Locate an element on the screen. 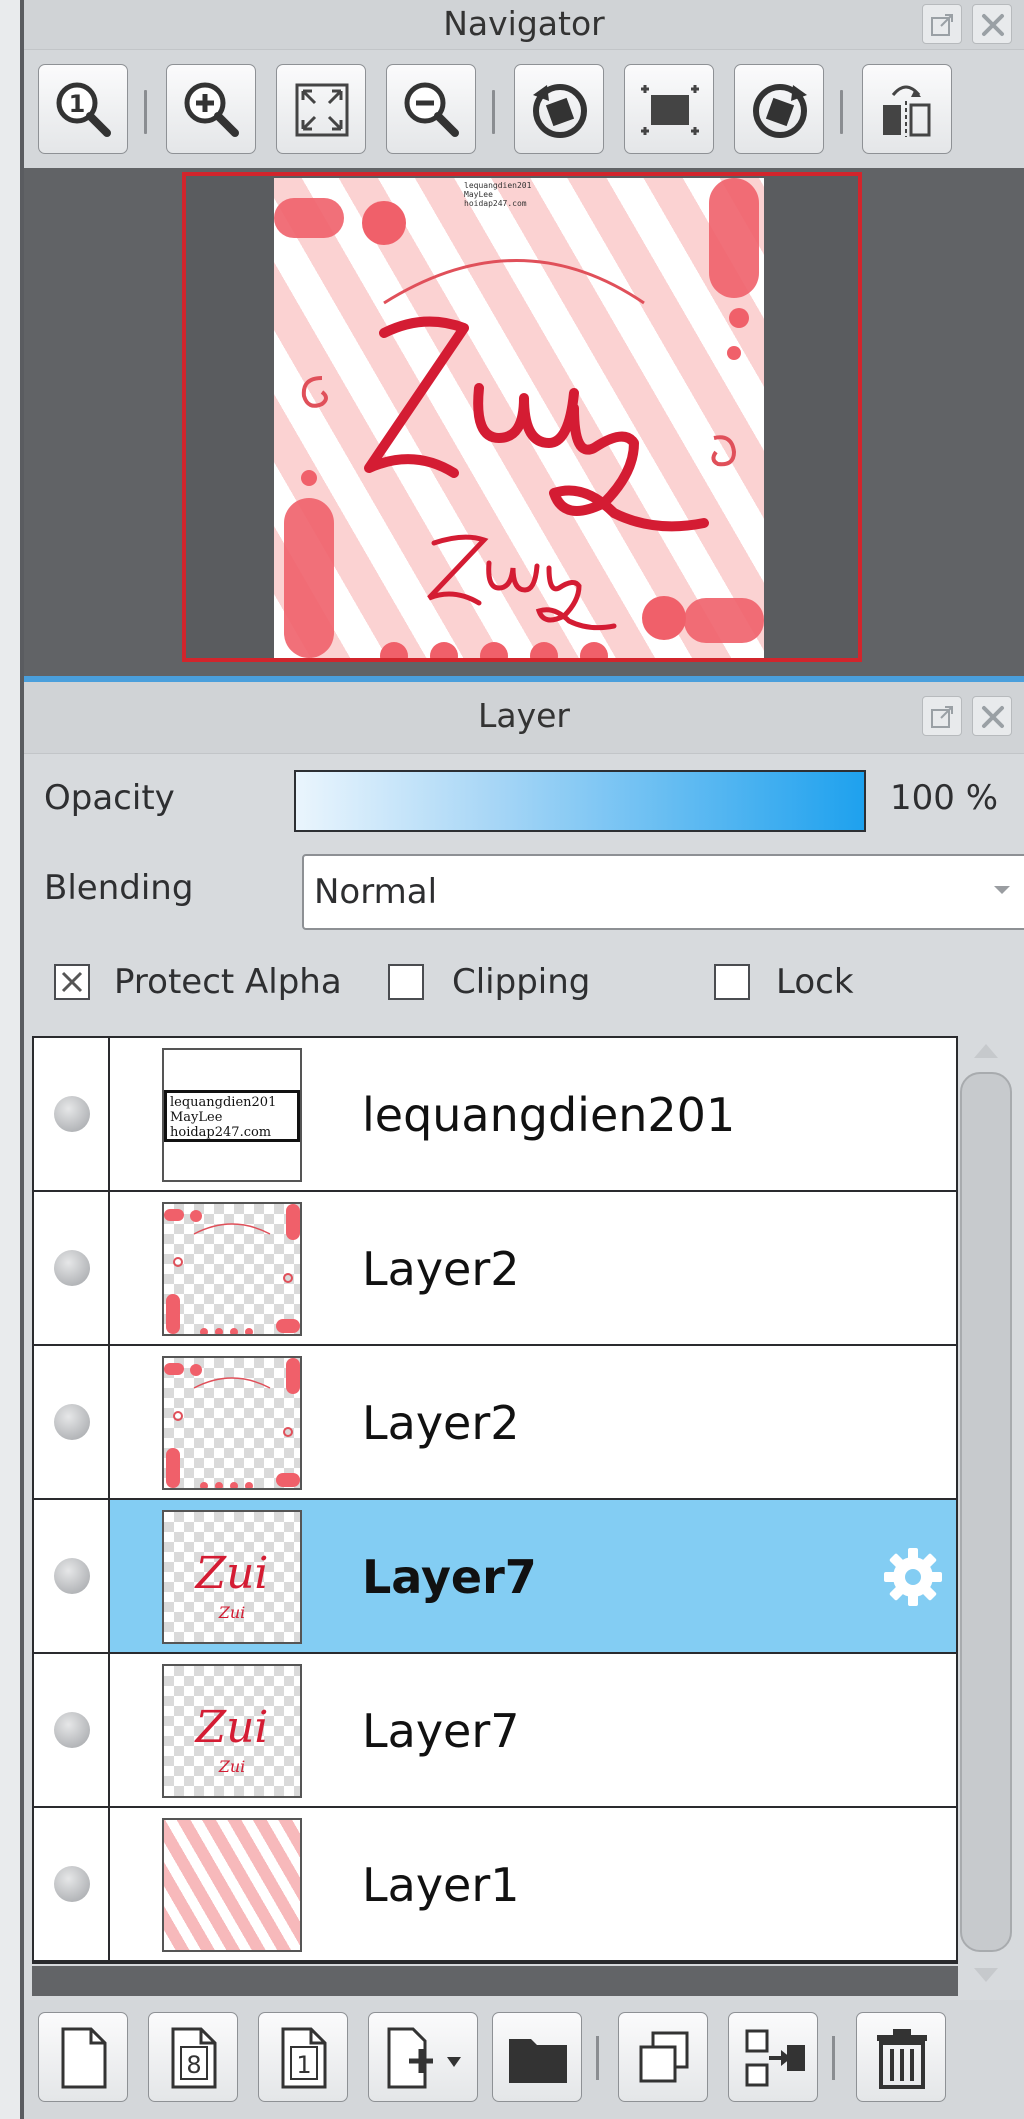 Image resolution: width=1024 pixels, height=2119 pixels. opacity-slider is located at coordinates (580, 801).